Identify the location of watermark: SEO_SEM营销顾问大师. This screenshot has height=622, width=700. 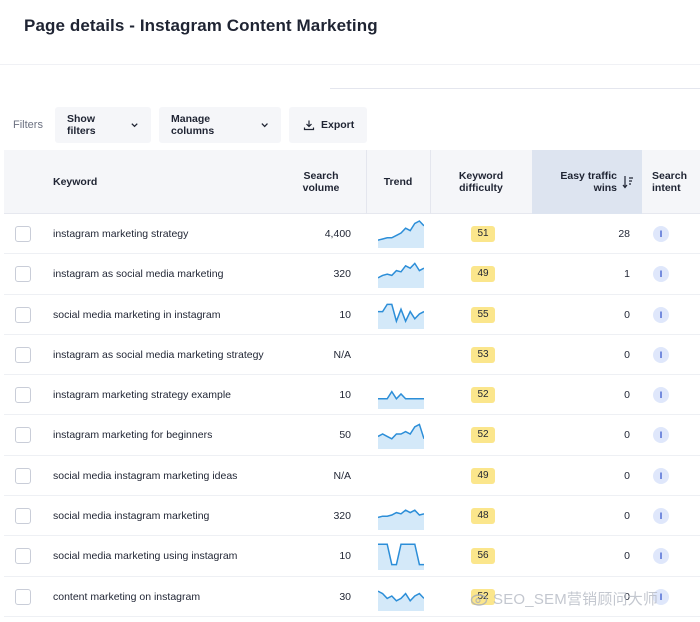
(564, 598).